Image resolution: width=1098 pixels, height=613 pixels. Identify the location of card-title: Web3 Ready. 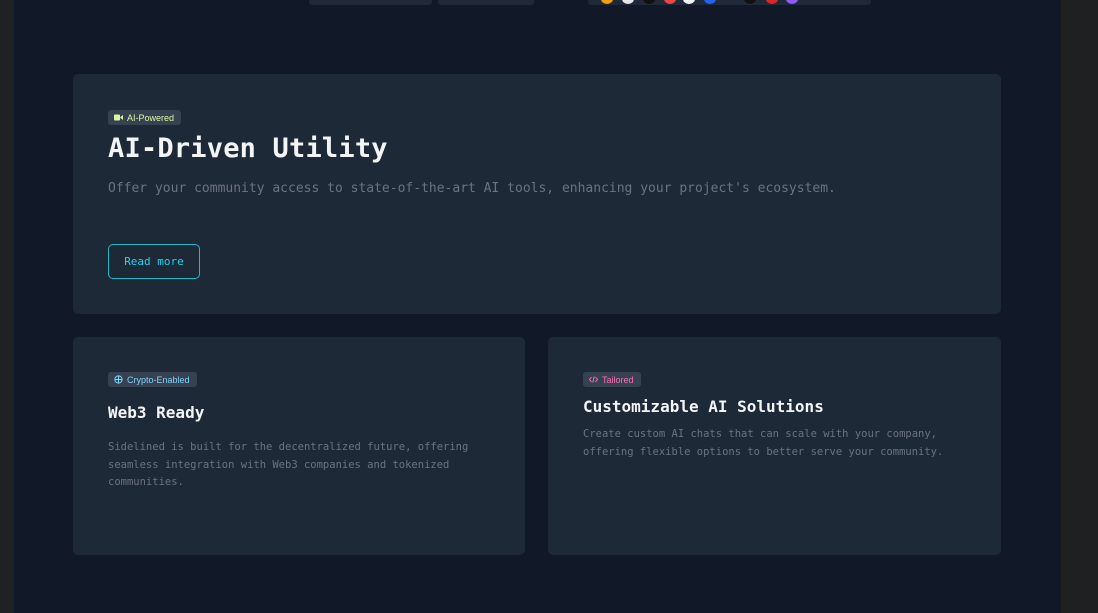
(156, 412).